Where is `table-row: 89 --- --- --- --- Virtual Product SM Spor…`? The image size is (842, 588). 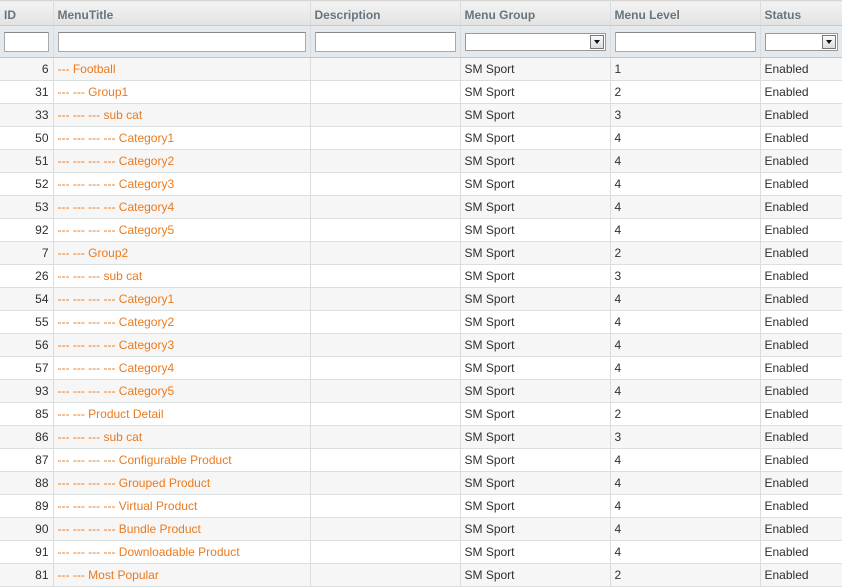 table-row: 89 --- --- --- --- Virtual Product SM Spor… is located at coordinates (421, 506).